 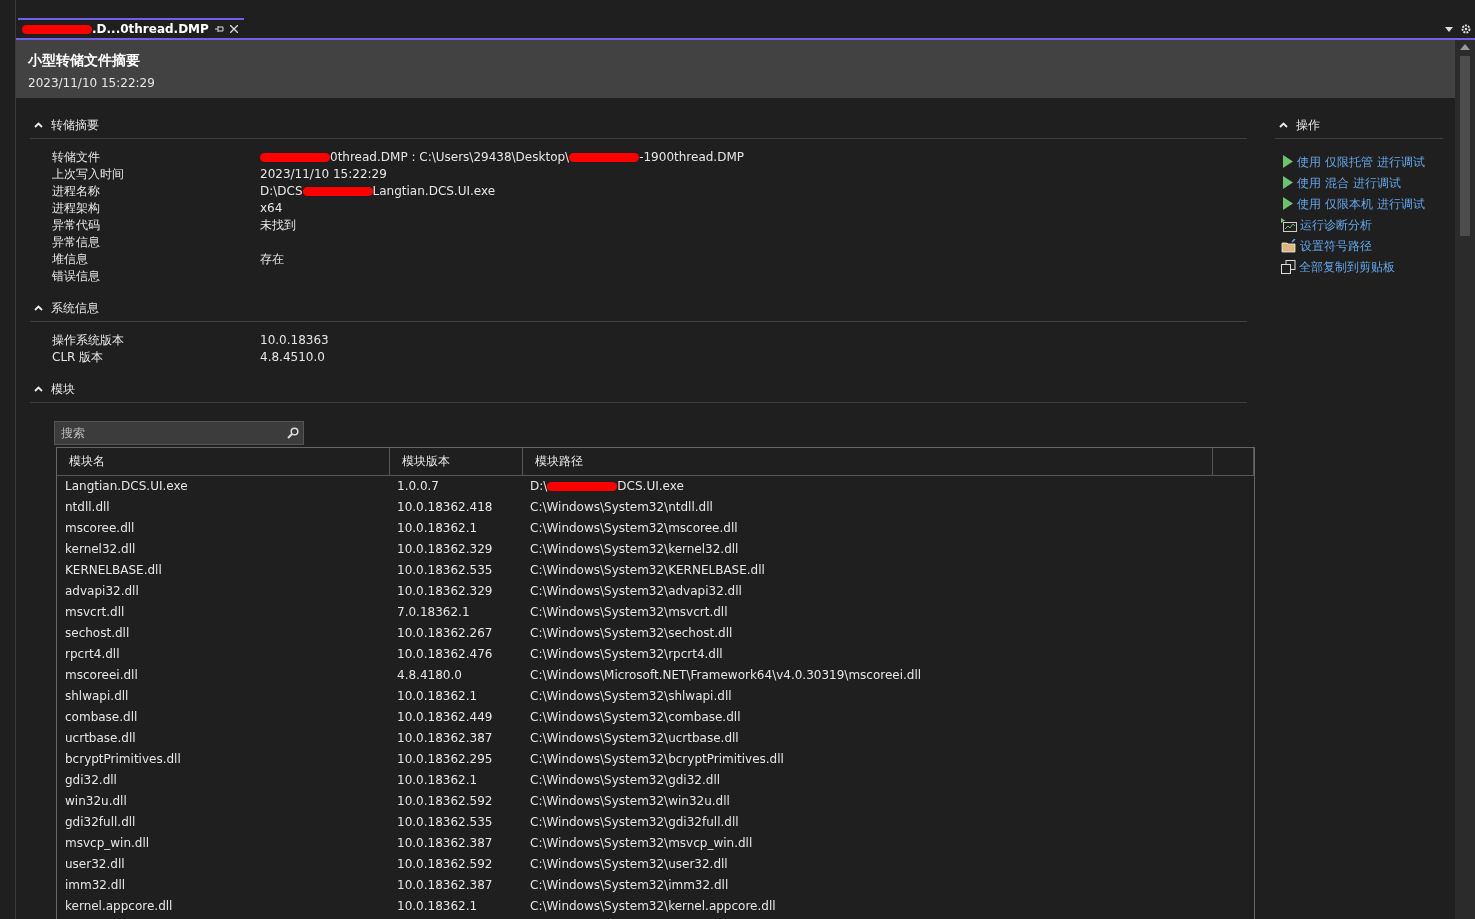 What do you see at coordinates (1365, 203) in the screenshot?
I see `action-link: 使用 仅限本机 进行调试` at bounding box center [1365, 203].